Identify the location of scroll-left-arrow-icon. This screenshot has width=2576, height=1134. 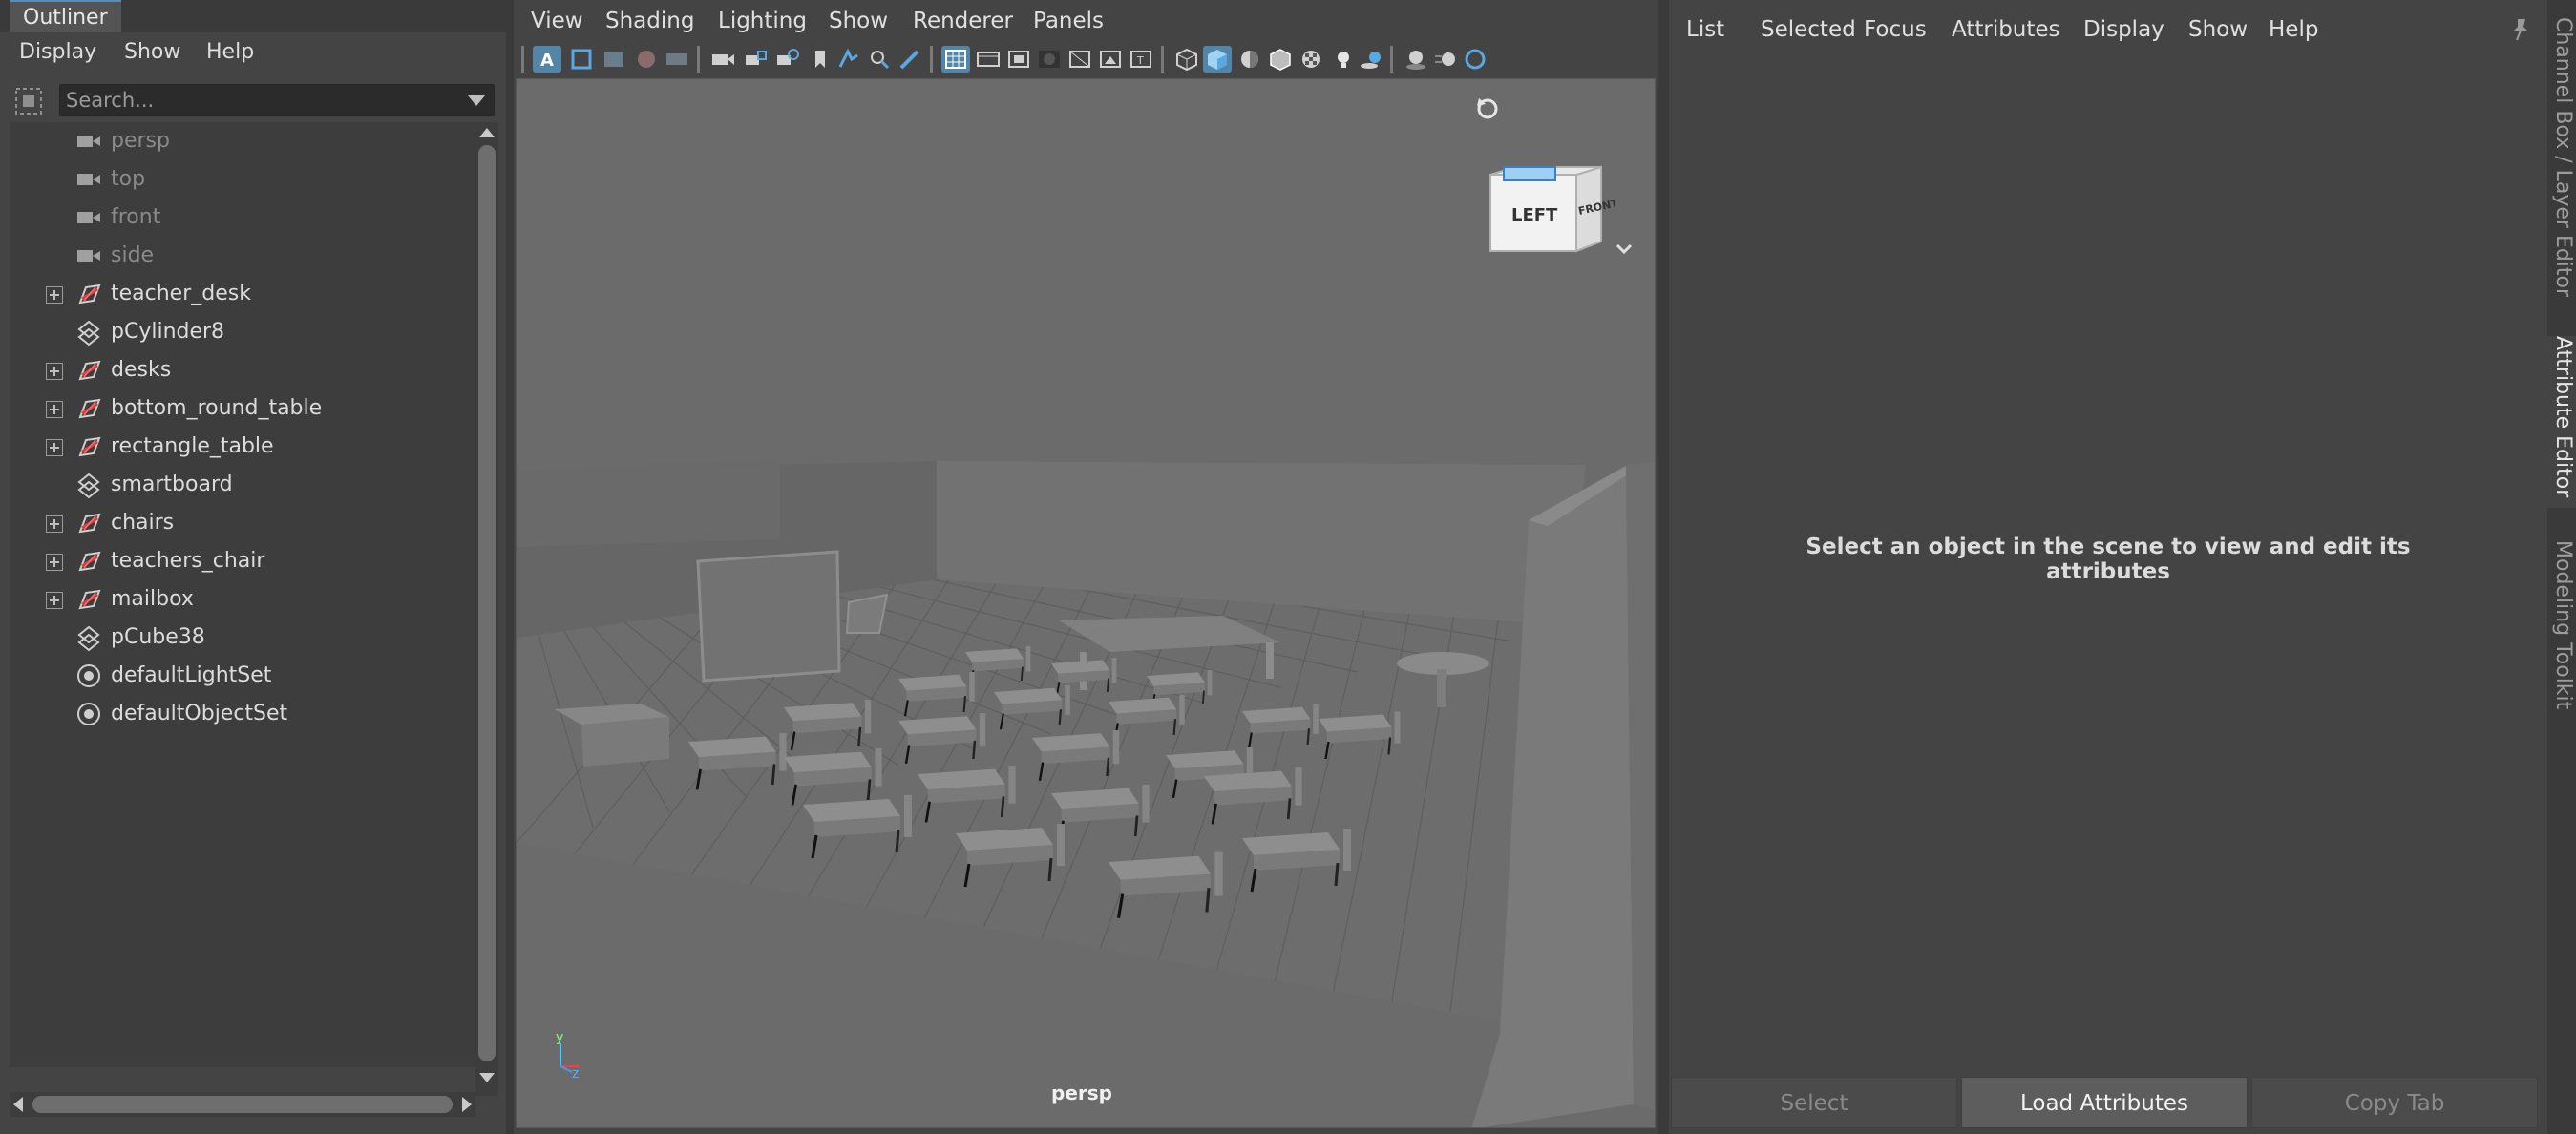
(18, 1104).